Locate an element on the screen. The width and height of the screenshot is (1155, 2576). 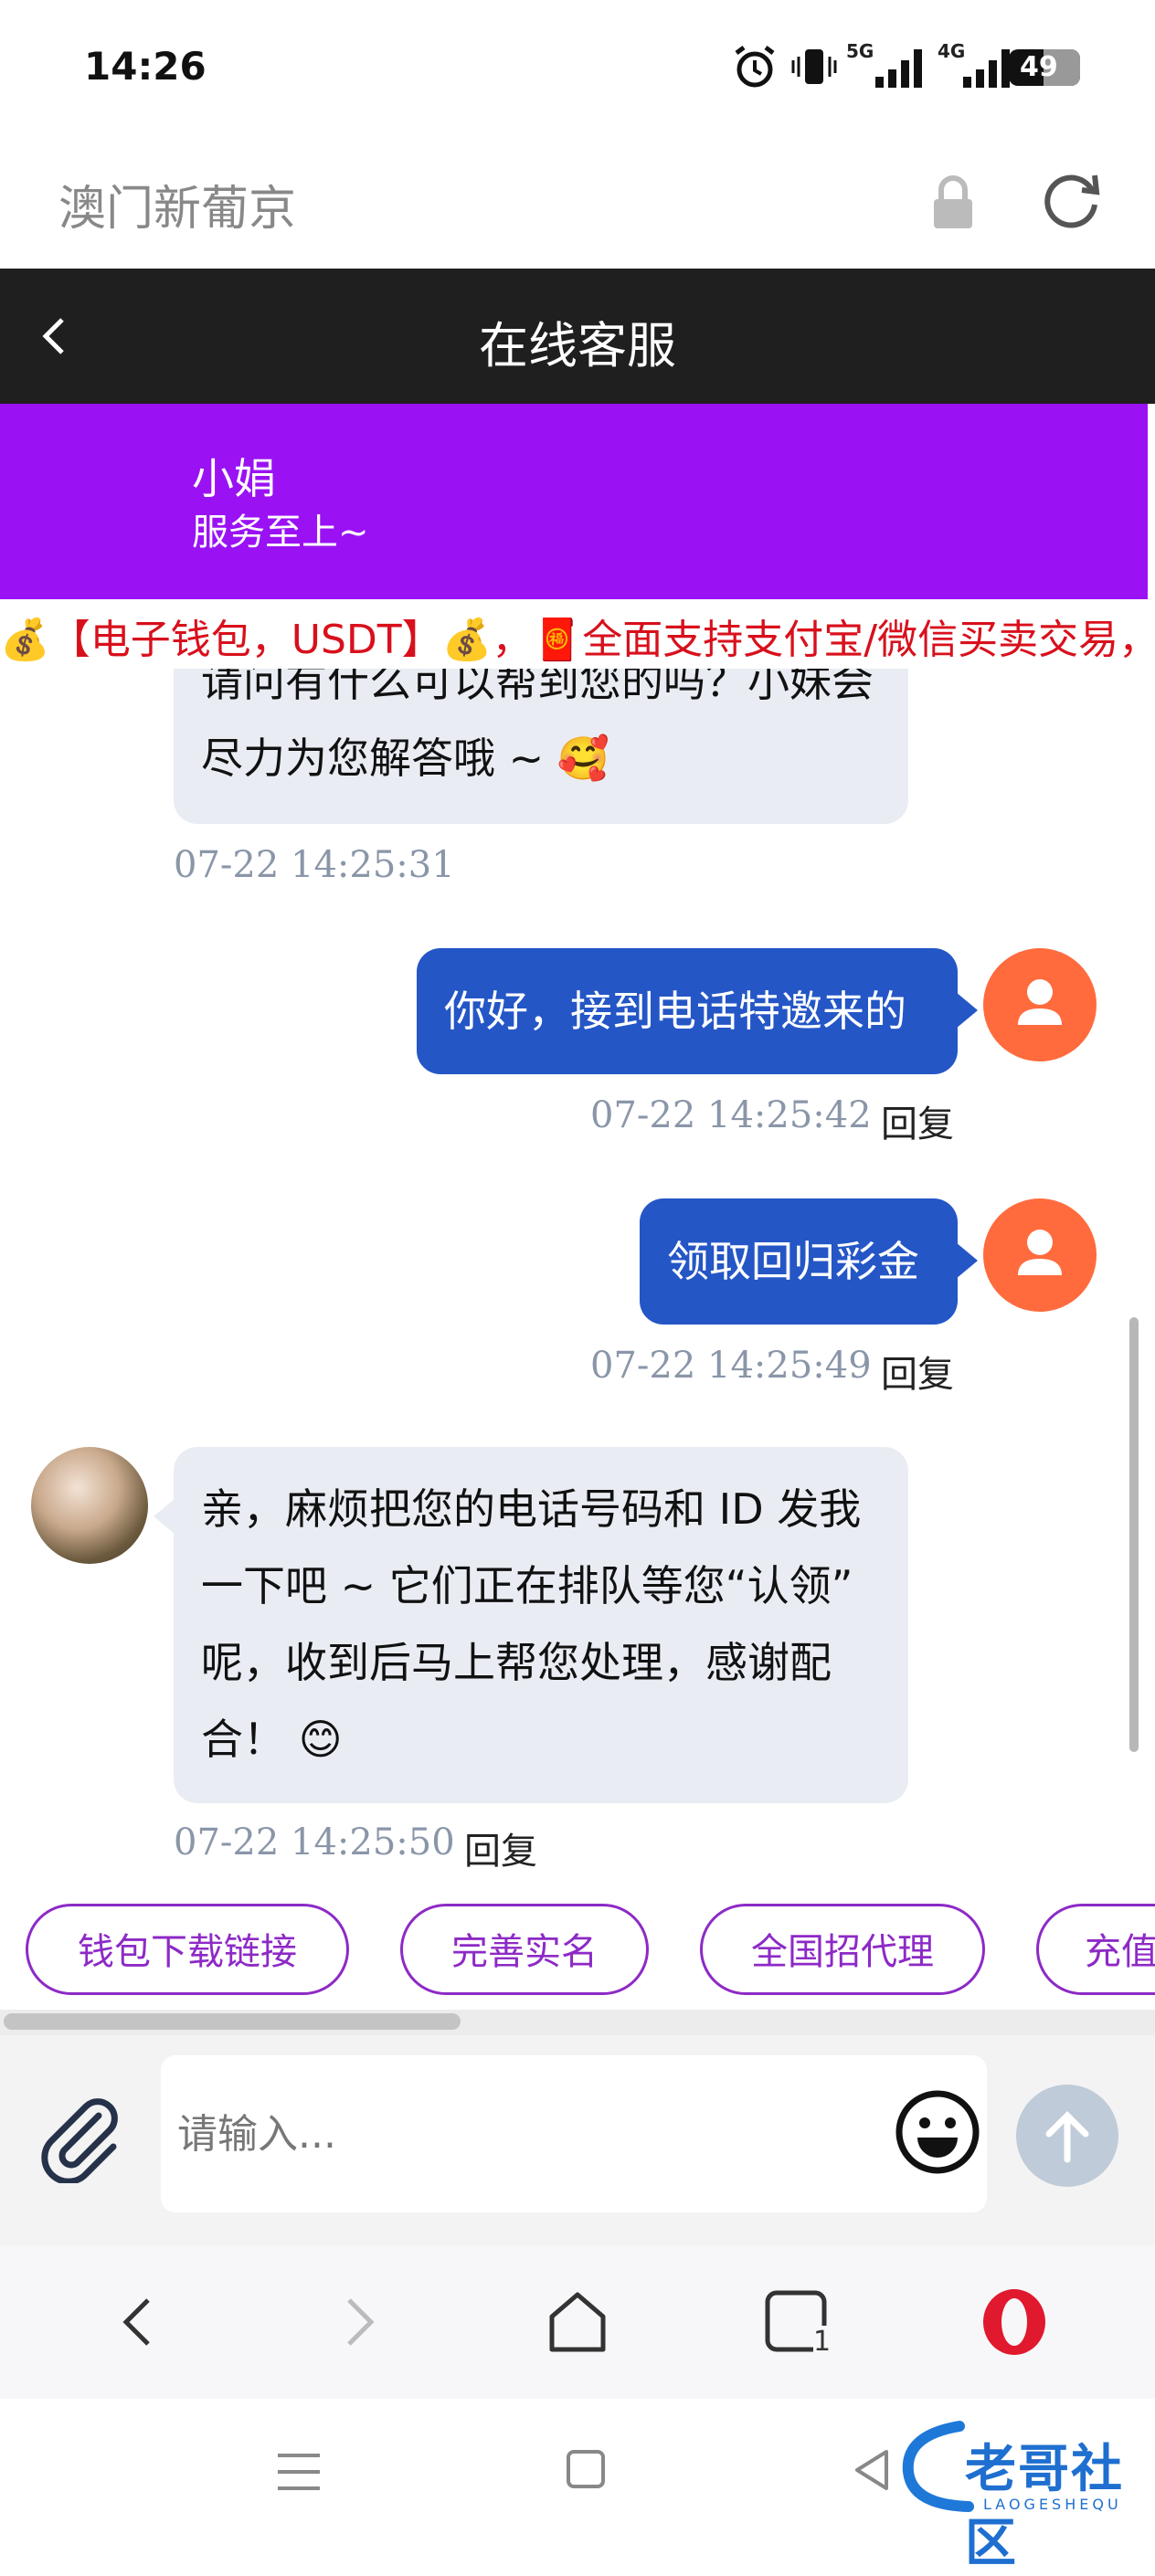
back-arrow-icon is located at coordinates (54, 336).